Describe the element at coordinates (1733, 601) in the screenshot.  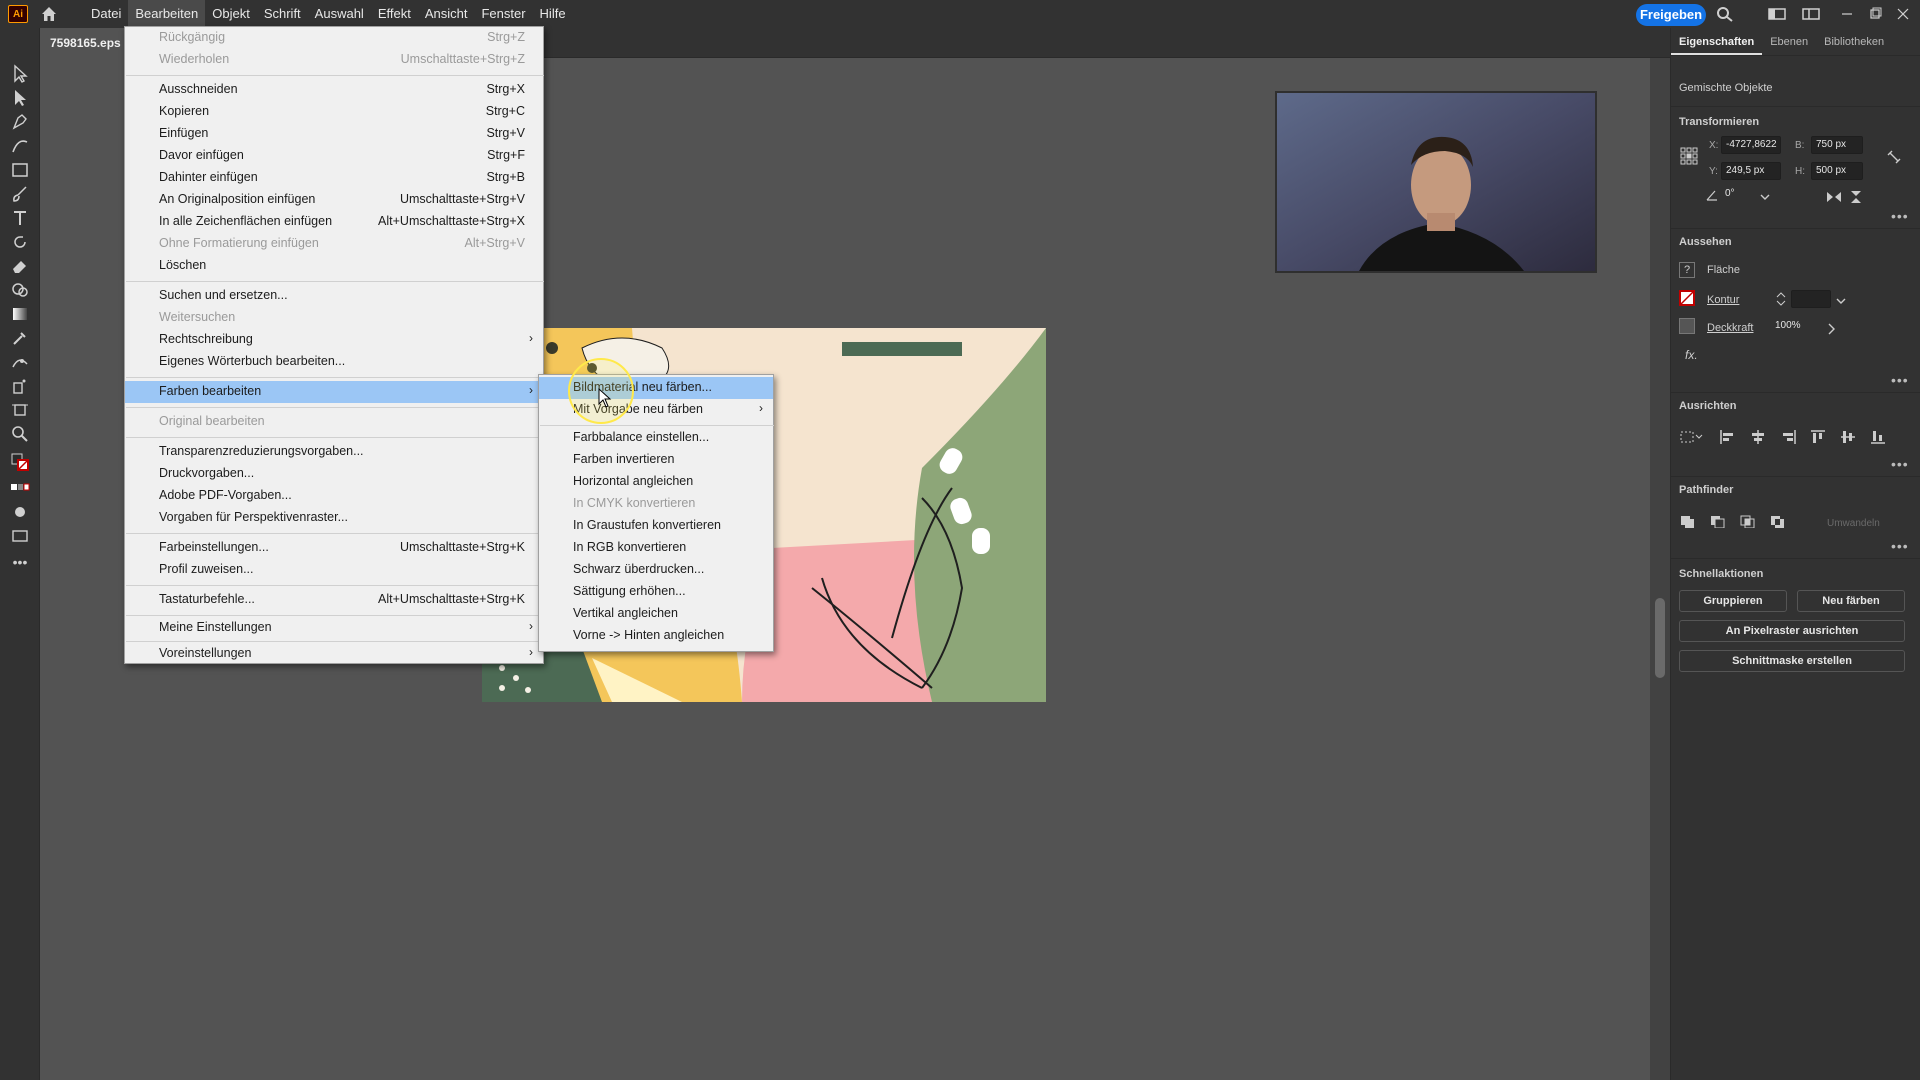
I see `group-button: Gruppieren` at that location.